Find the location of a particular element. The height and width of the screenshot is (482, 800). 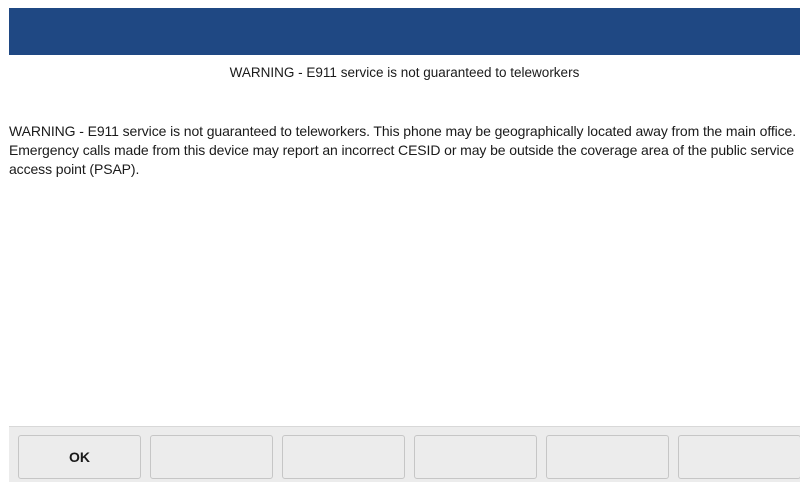

softkey-bar: OK is located at coordinates (404, 454).